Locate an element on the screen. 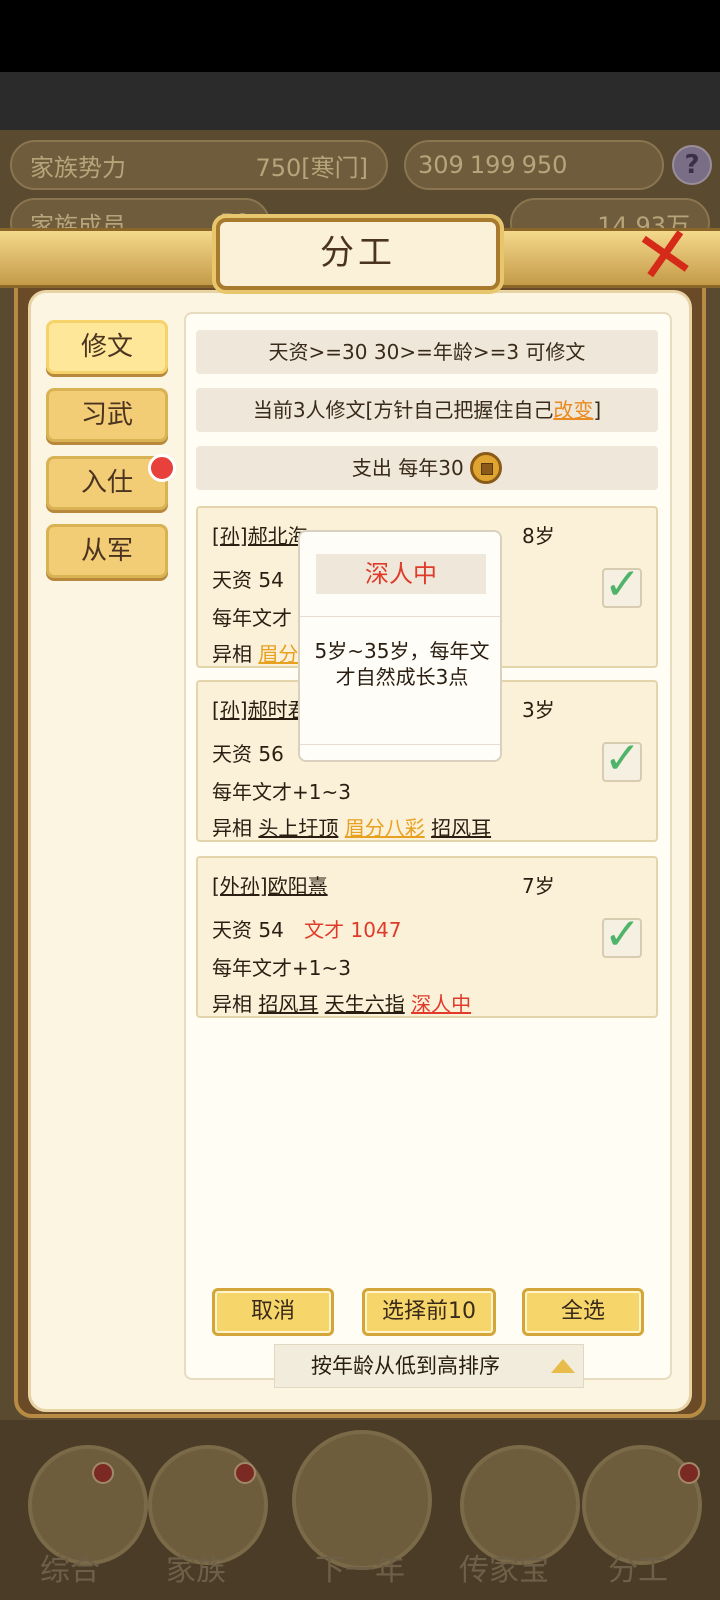 This screenshot has height=1600, width=720. close-button: ✕ is located at coordinates (666, 255).